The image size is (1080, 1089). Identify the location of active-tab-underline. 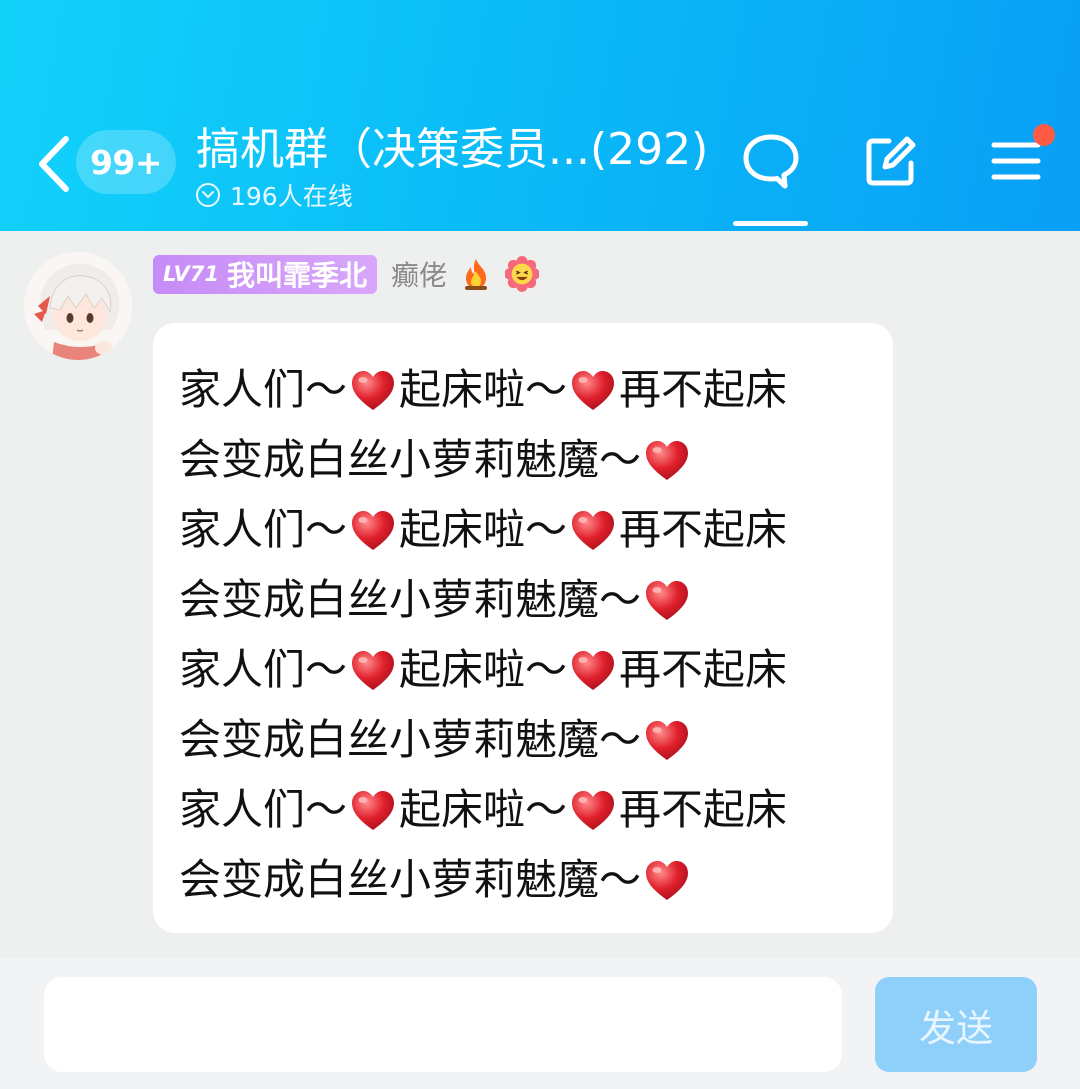
(770, 223).